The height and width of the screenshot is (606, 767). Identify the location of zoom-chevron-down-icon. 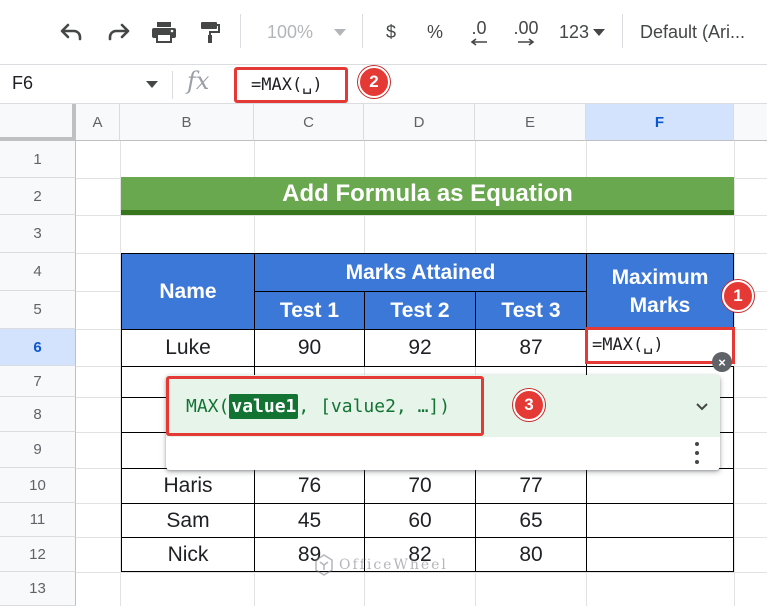
(340, 32).